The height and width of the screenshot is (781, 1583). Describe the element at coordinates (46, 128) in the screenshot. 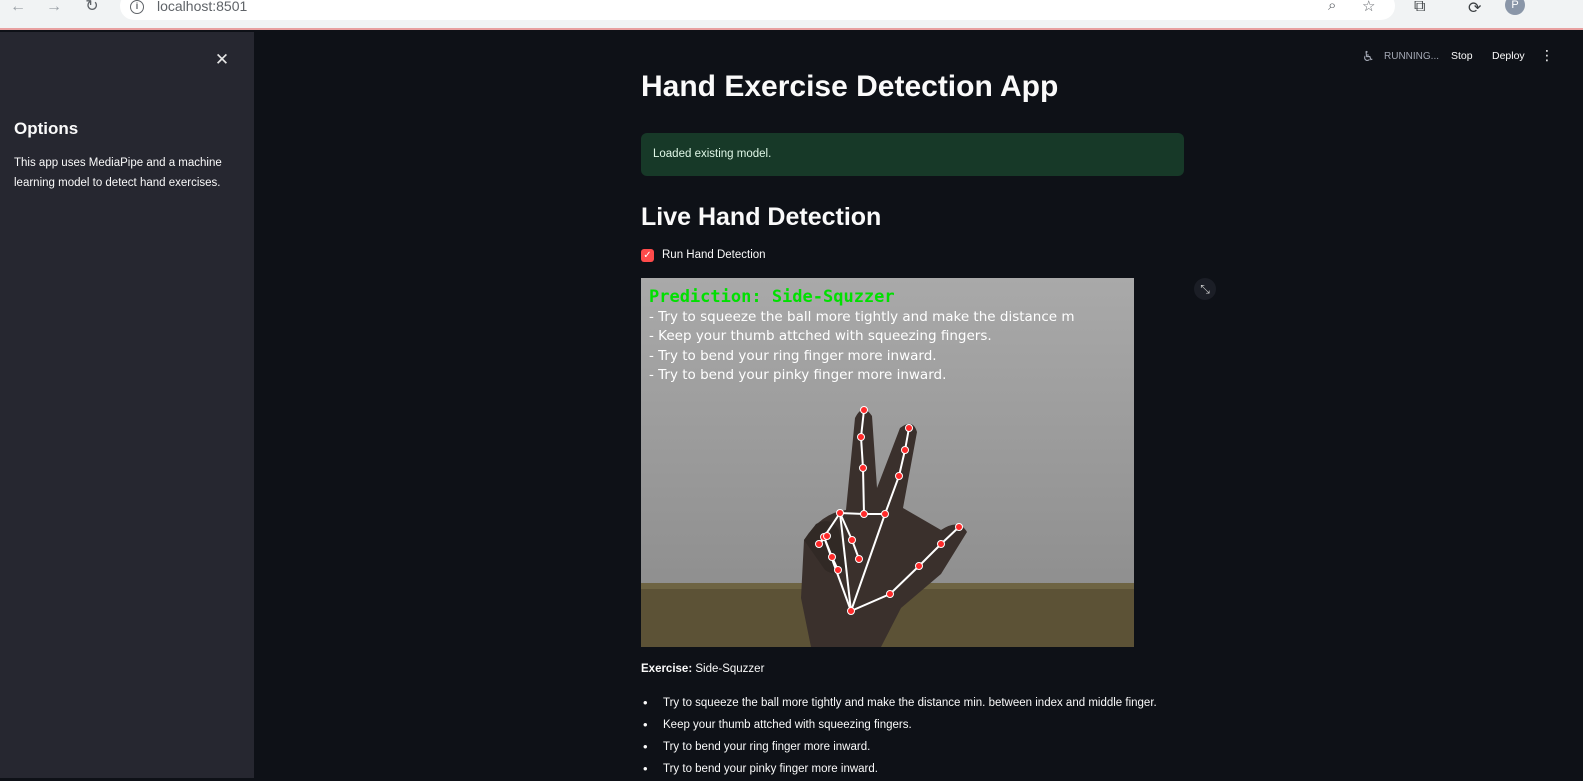

I see `sidebar-heading: Options` at that location.